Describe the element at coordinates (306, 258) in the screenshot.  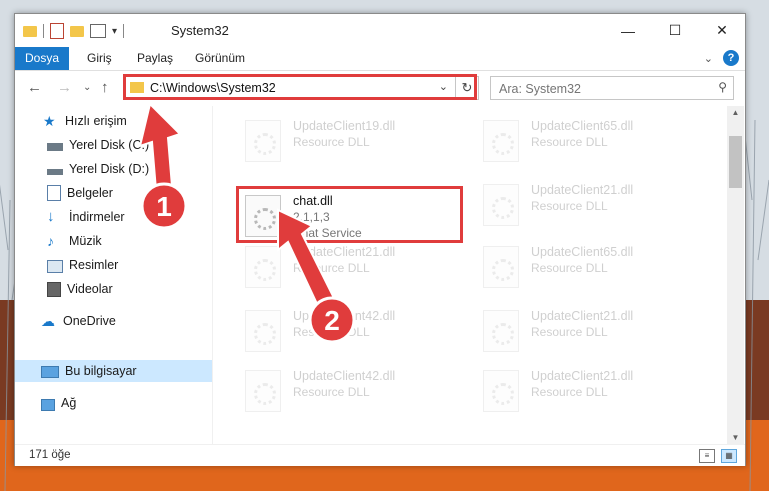
I see `arrow-2-icon` at that location.